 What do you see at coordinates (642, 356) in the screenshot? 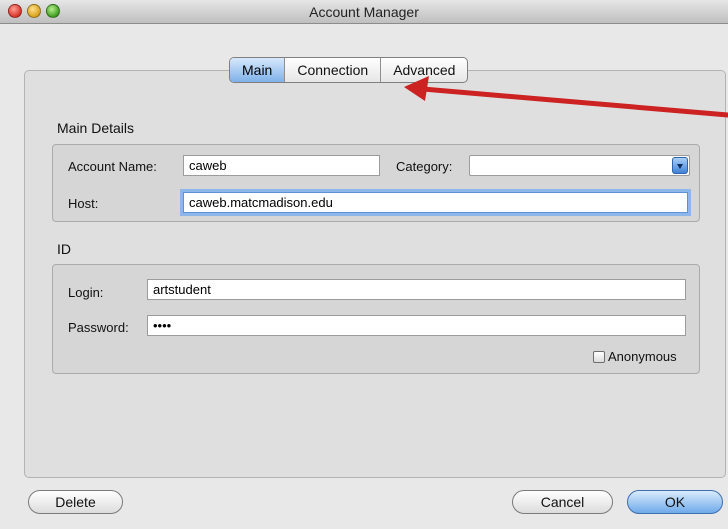
I see `anonymous-label: Anonymous` at bounding box center [642, 356].